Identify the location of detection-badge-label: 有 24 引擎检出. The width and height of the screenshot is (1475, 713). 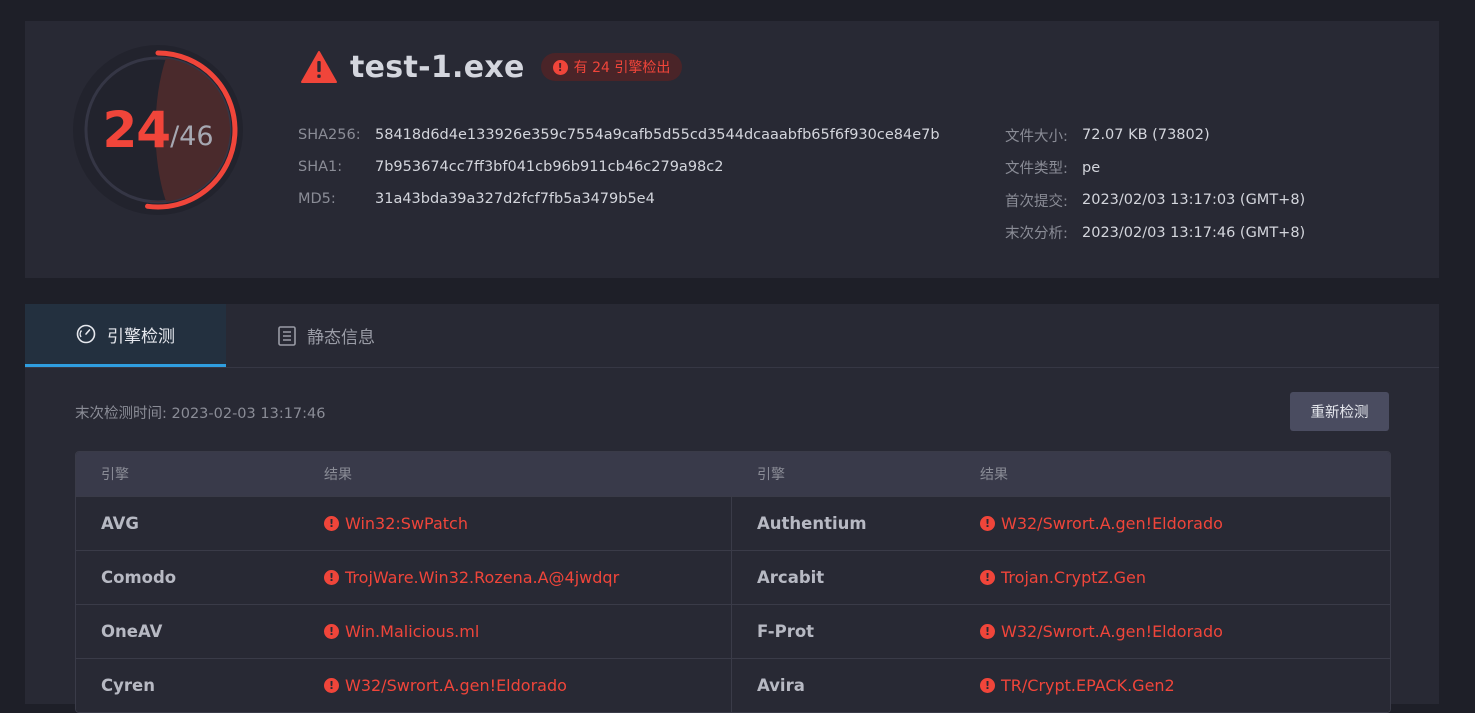
(622, 68).